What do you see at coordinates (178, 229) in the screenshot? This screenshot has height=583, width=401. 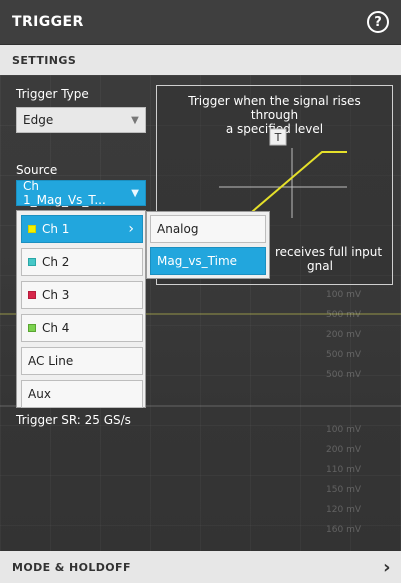 I see `submenu-item-label: Analog` at bounding box center [178, 229].